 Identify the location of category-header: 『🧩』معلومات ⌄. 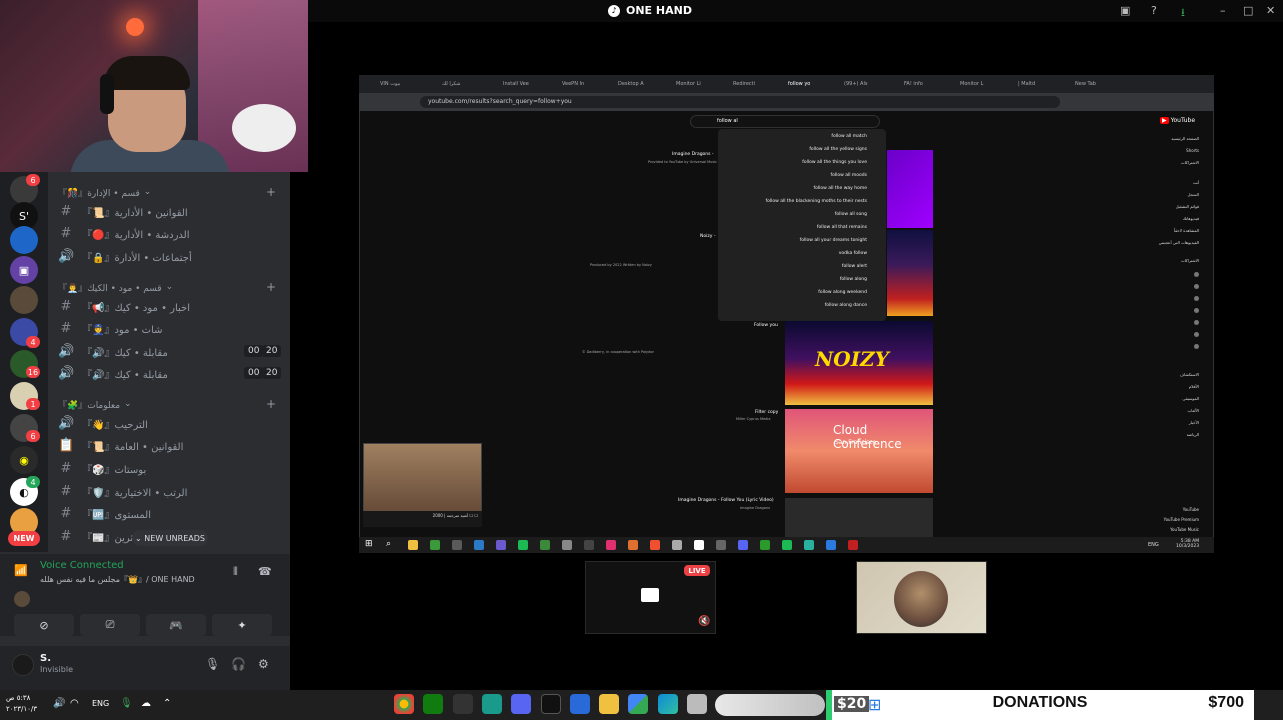
(95, 404).